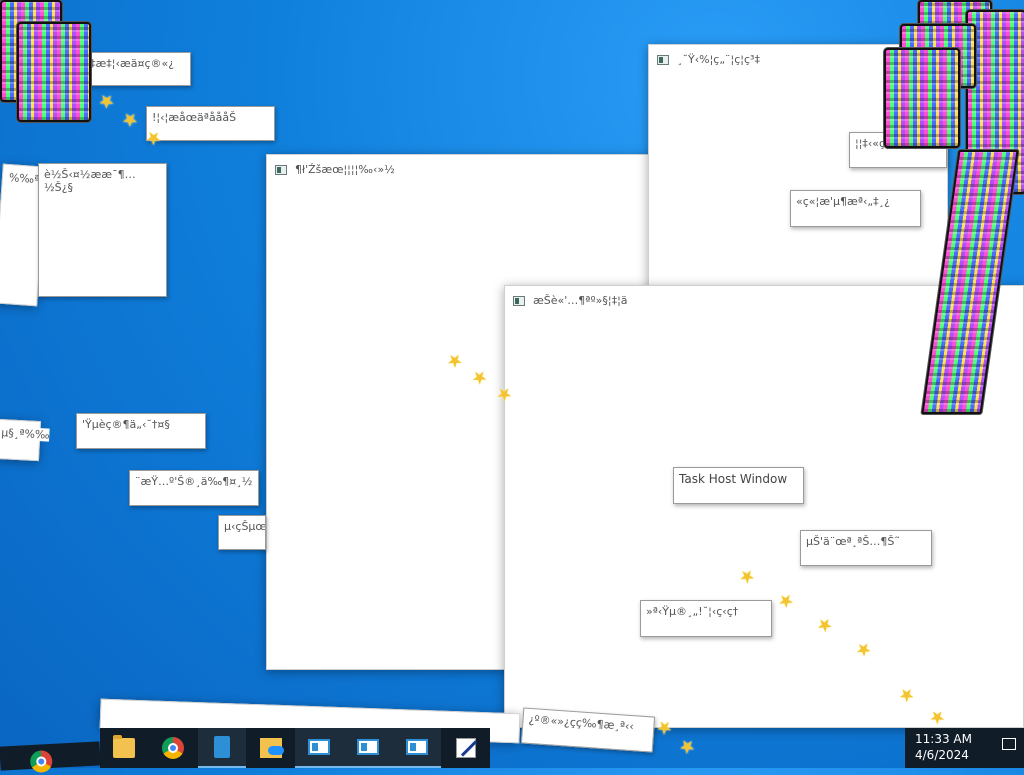 The width and height of the screenshot is (1024, 775). Describe the element at coordinates (718, 59) in the screenshot. I see `window-right-title: ¸˘Ÿ‹%¦ç„¨¦ç¦ç³‡` at that location.